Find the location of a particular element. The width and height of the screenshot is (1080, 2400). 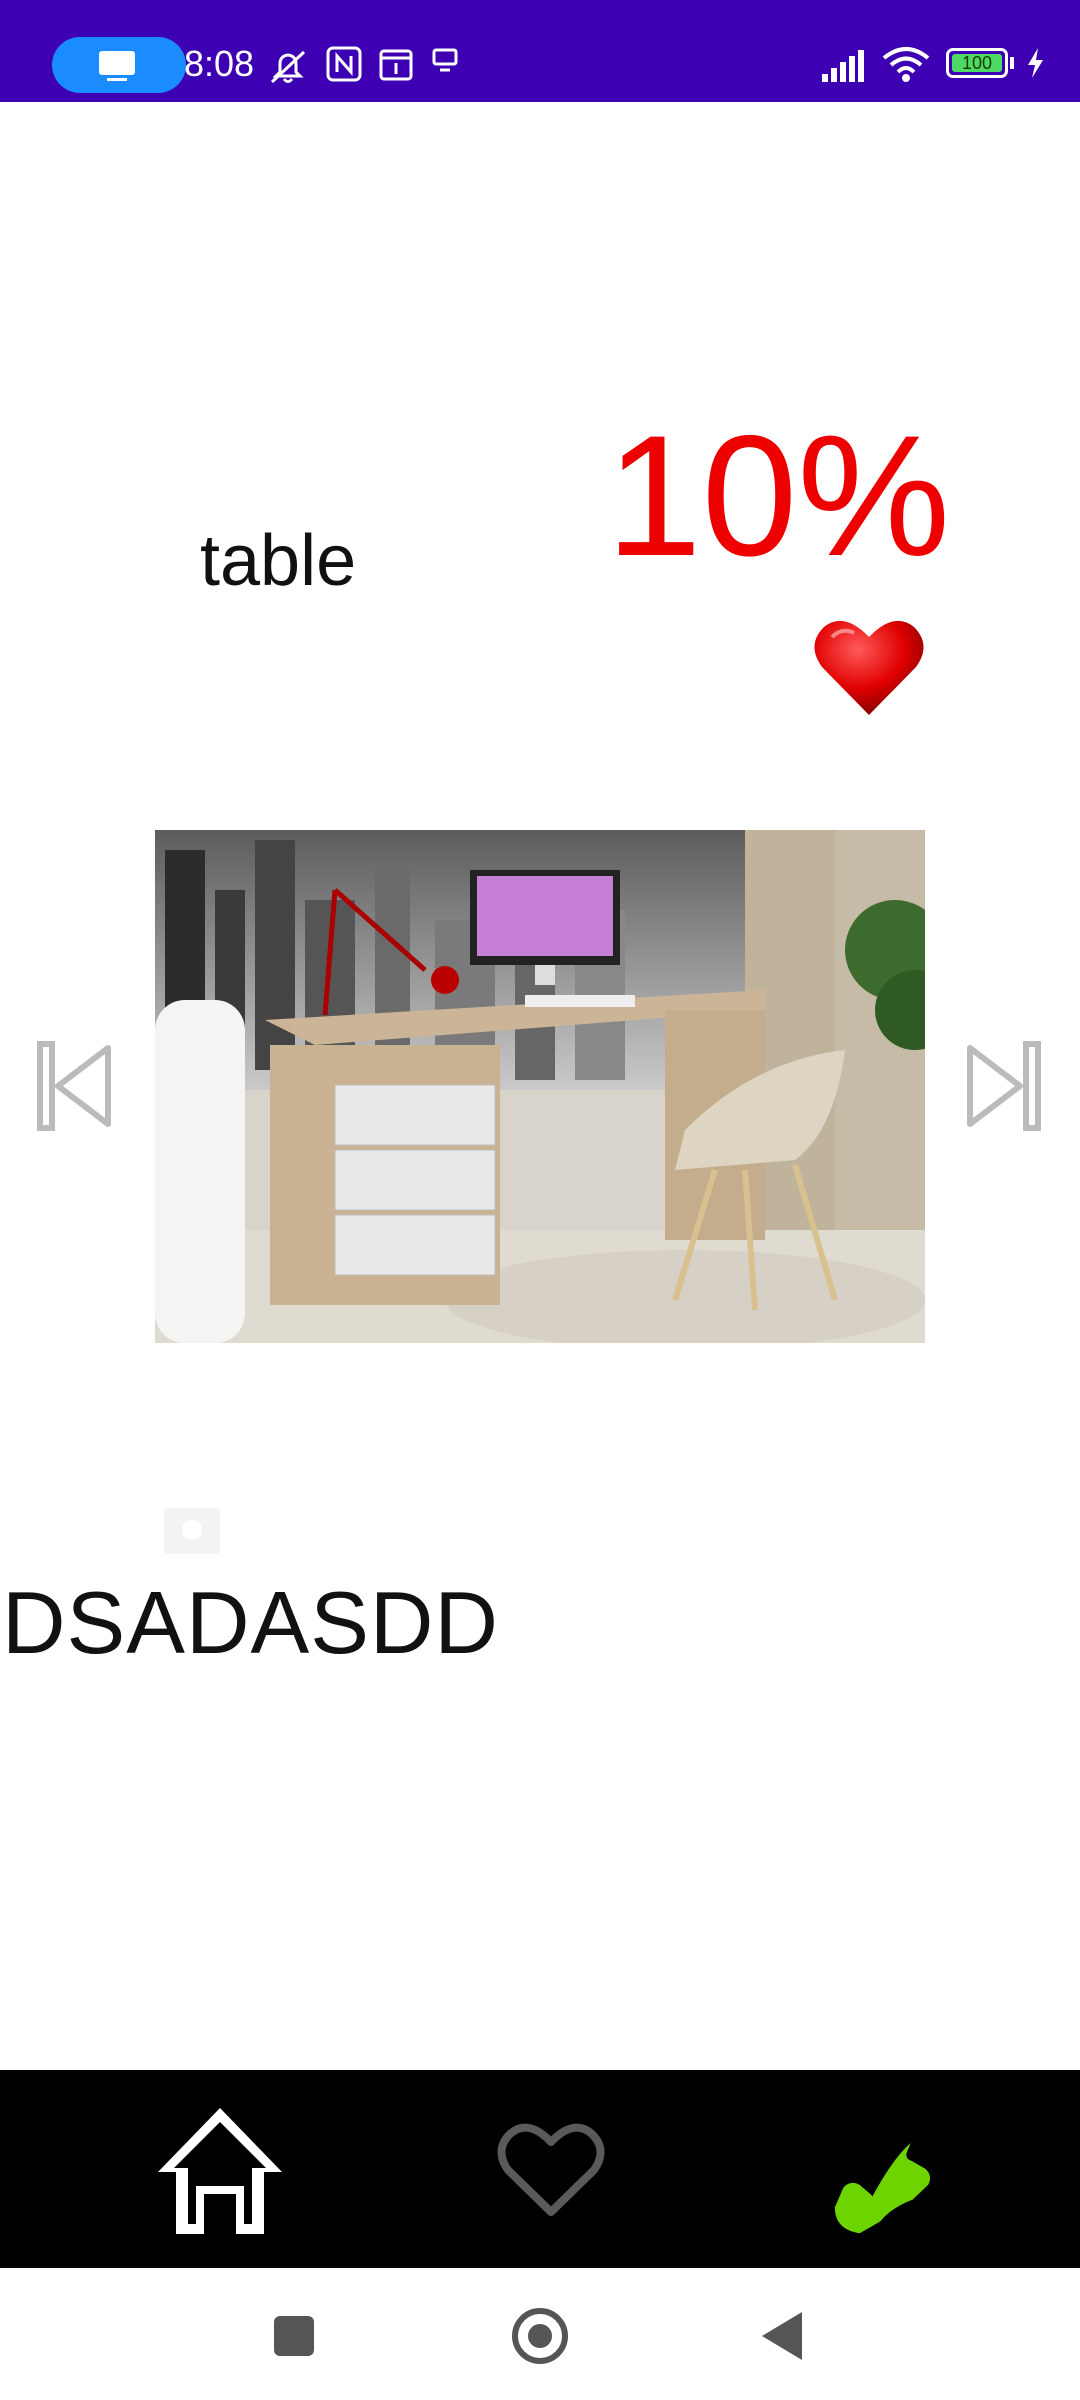

product-title: table is located at coordinates (278, 561).